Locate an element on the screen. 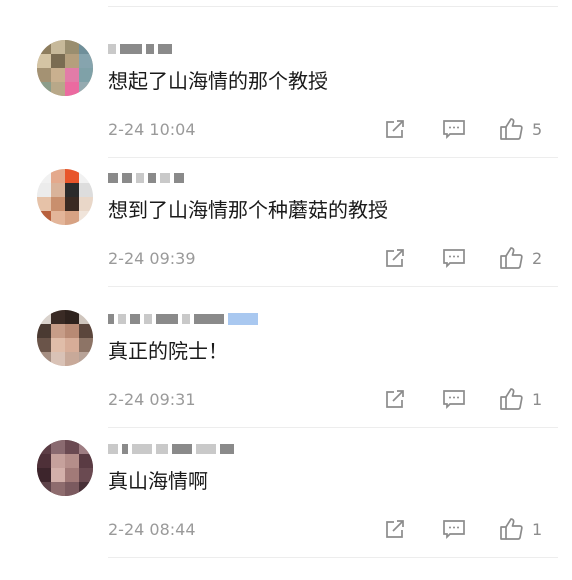 The width and height of the screenshot is (572, 580). comment-time: 2-24 08:44 is located at coordinates (152, 529).